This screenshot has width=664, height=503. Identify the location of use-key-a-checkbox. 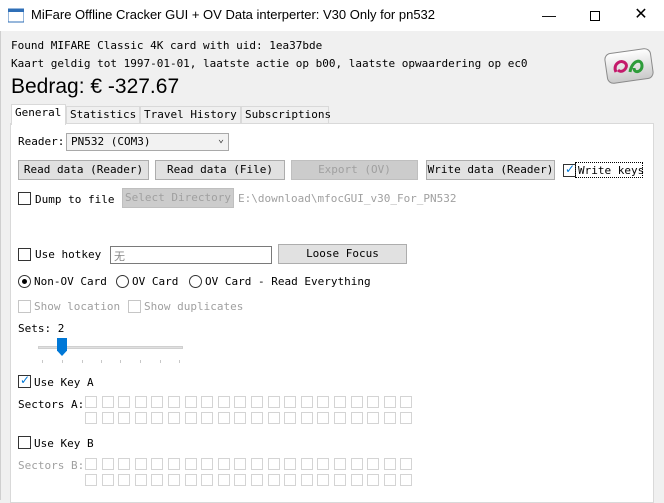
(24, 380).